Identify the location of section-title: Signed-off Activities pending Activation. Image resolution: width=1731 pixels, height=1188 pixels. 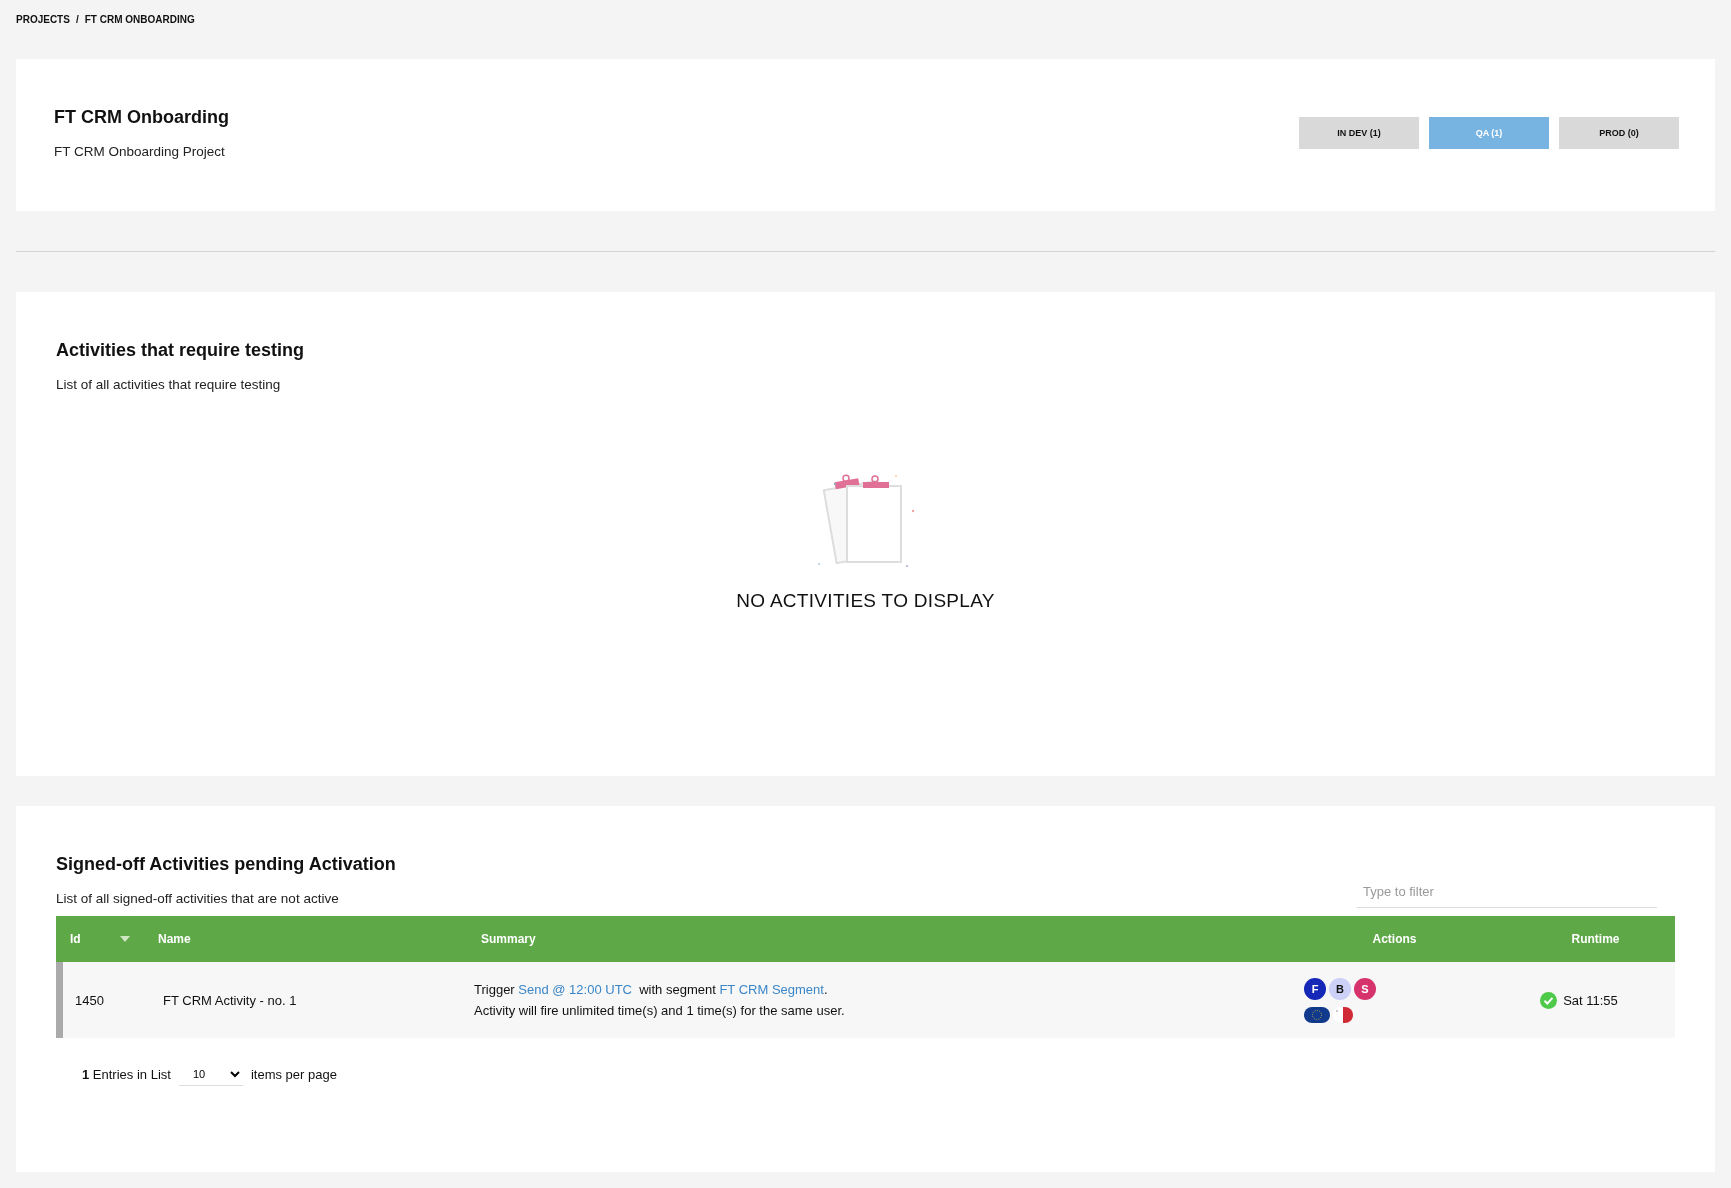
(226, 864).